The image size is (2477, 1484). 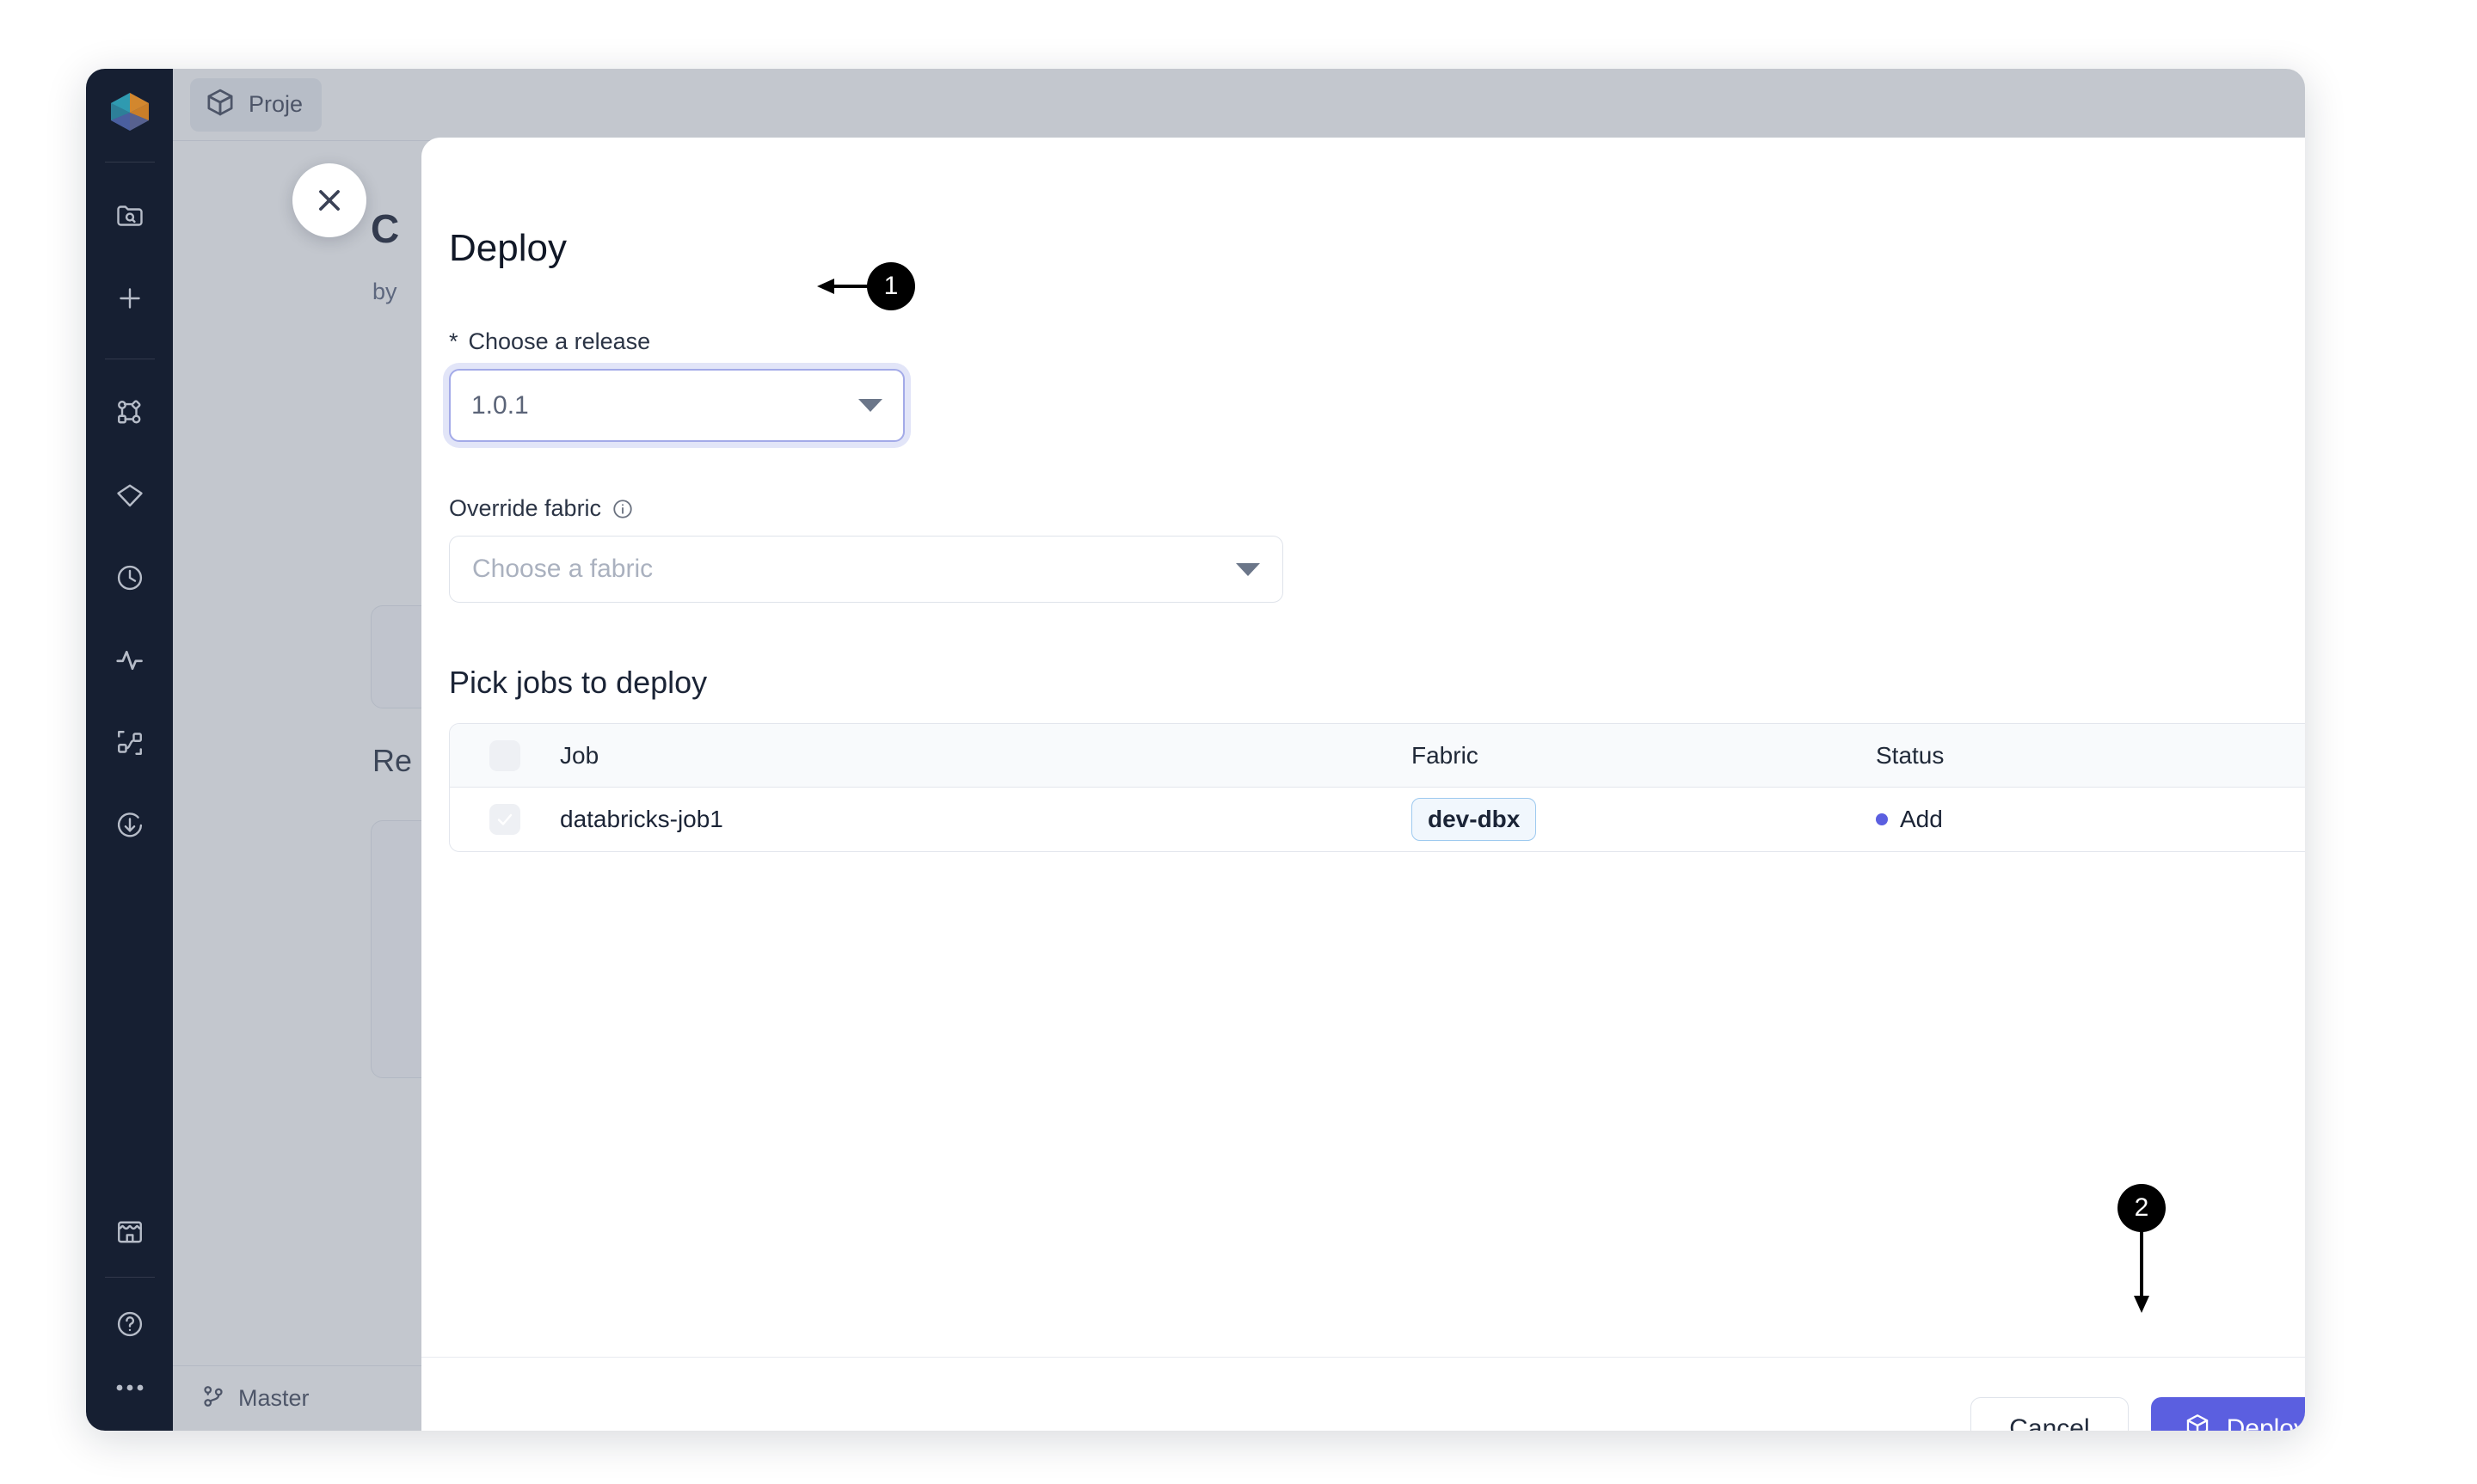 I want to click on cell-job-name: databricks-job1, so click(x=641, y=819).